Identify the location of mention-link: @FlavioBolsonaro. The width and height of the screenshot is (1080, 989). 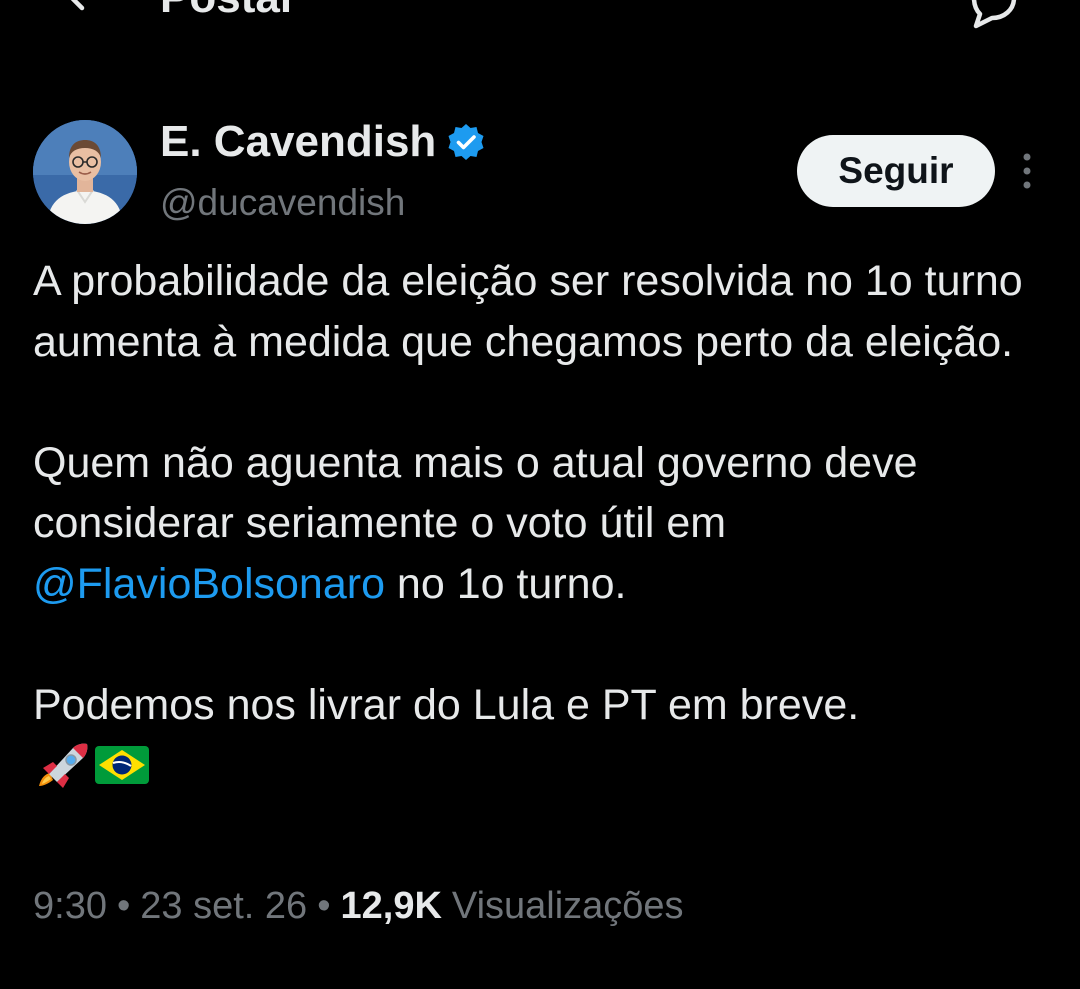
(209, 584).